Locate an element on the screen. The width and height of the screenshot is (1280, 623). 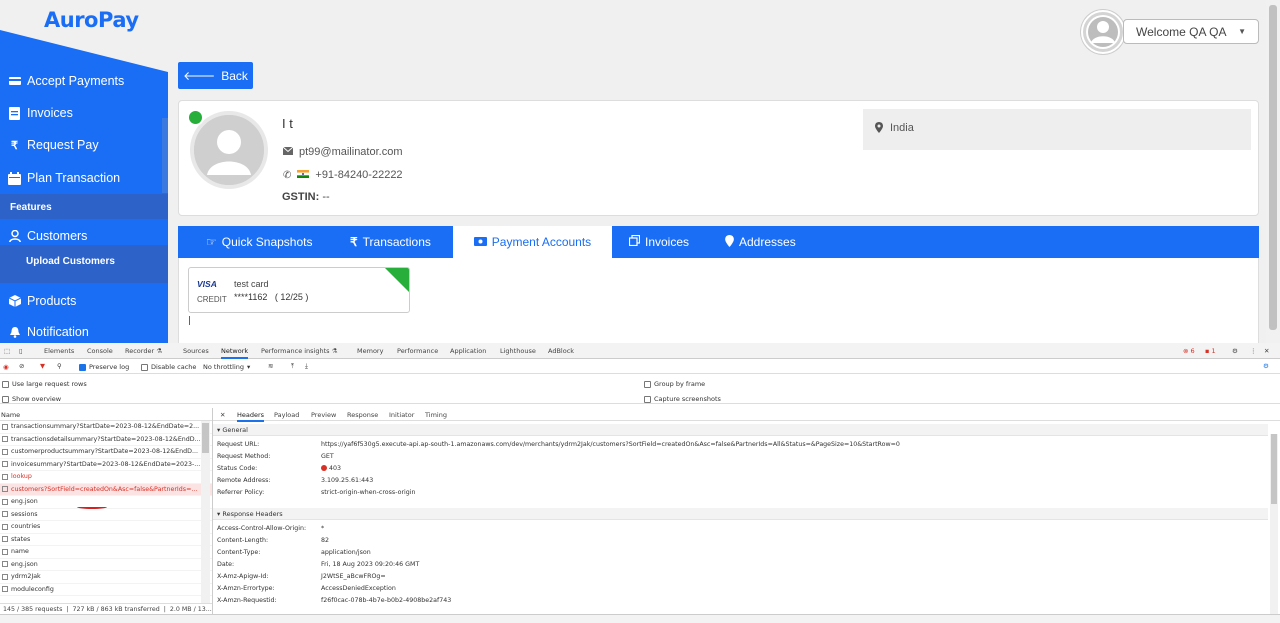
detail-tab-timing: Timing is located at coordinates (436, 415).